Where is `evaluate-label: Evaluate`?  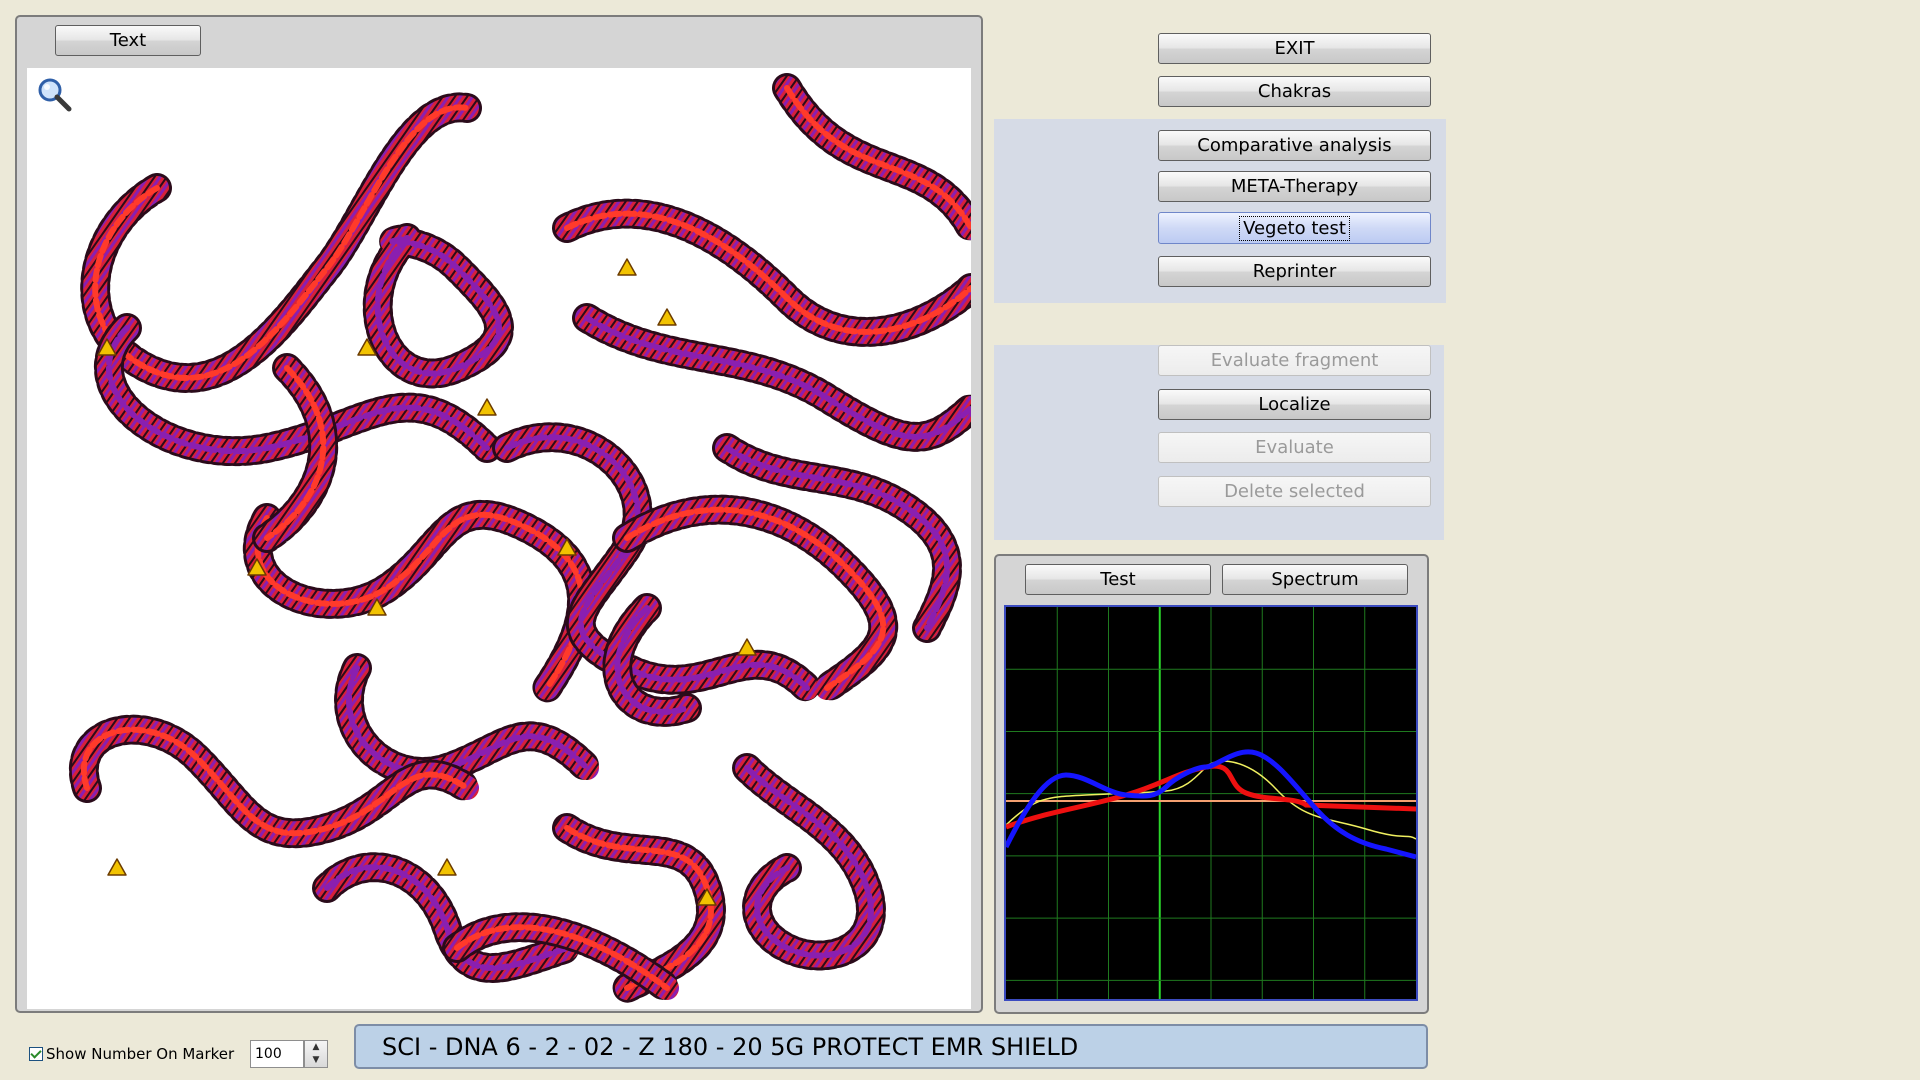
evaluate-label: Evaluate is located at coordinates (1294, 447).